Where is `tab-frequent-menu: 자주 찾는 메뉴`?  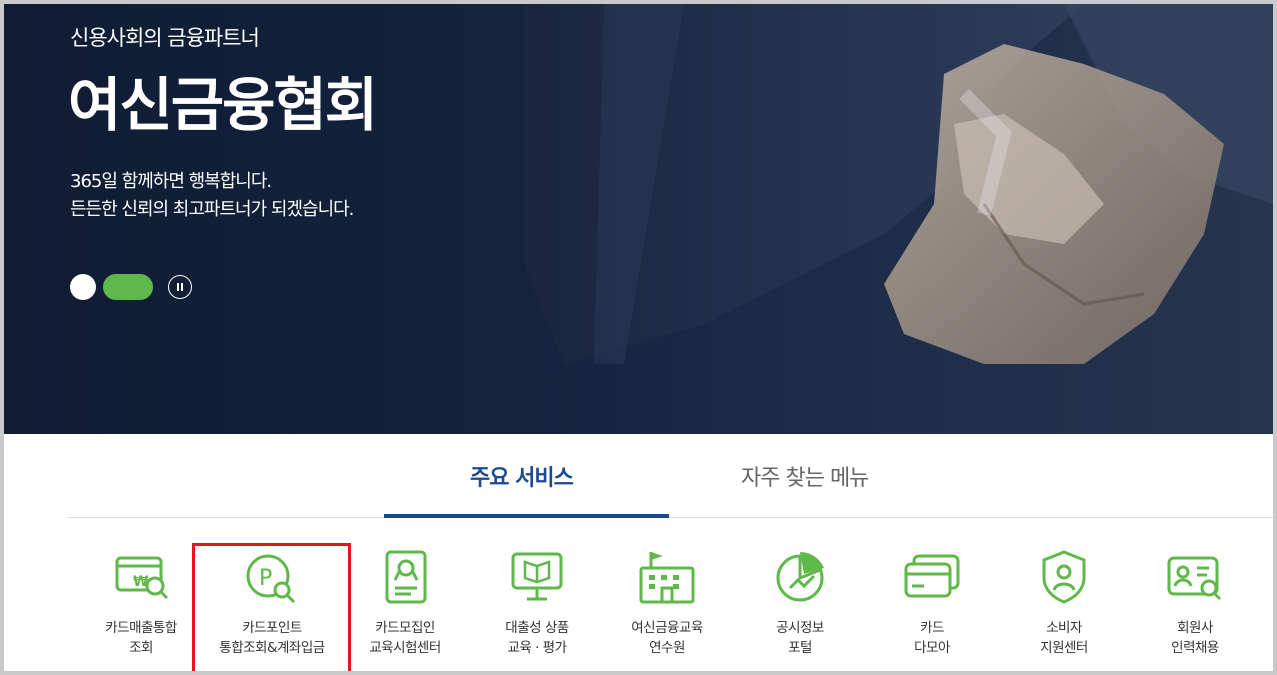 tab-frequent-menu: 자주 찾는 메뉴 is located at coordinates (805, 476).